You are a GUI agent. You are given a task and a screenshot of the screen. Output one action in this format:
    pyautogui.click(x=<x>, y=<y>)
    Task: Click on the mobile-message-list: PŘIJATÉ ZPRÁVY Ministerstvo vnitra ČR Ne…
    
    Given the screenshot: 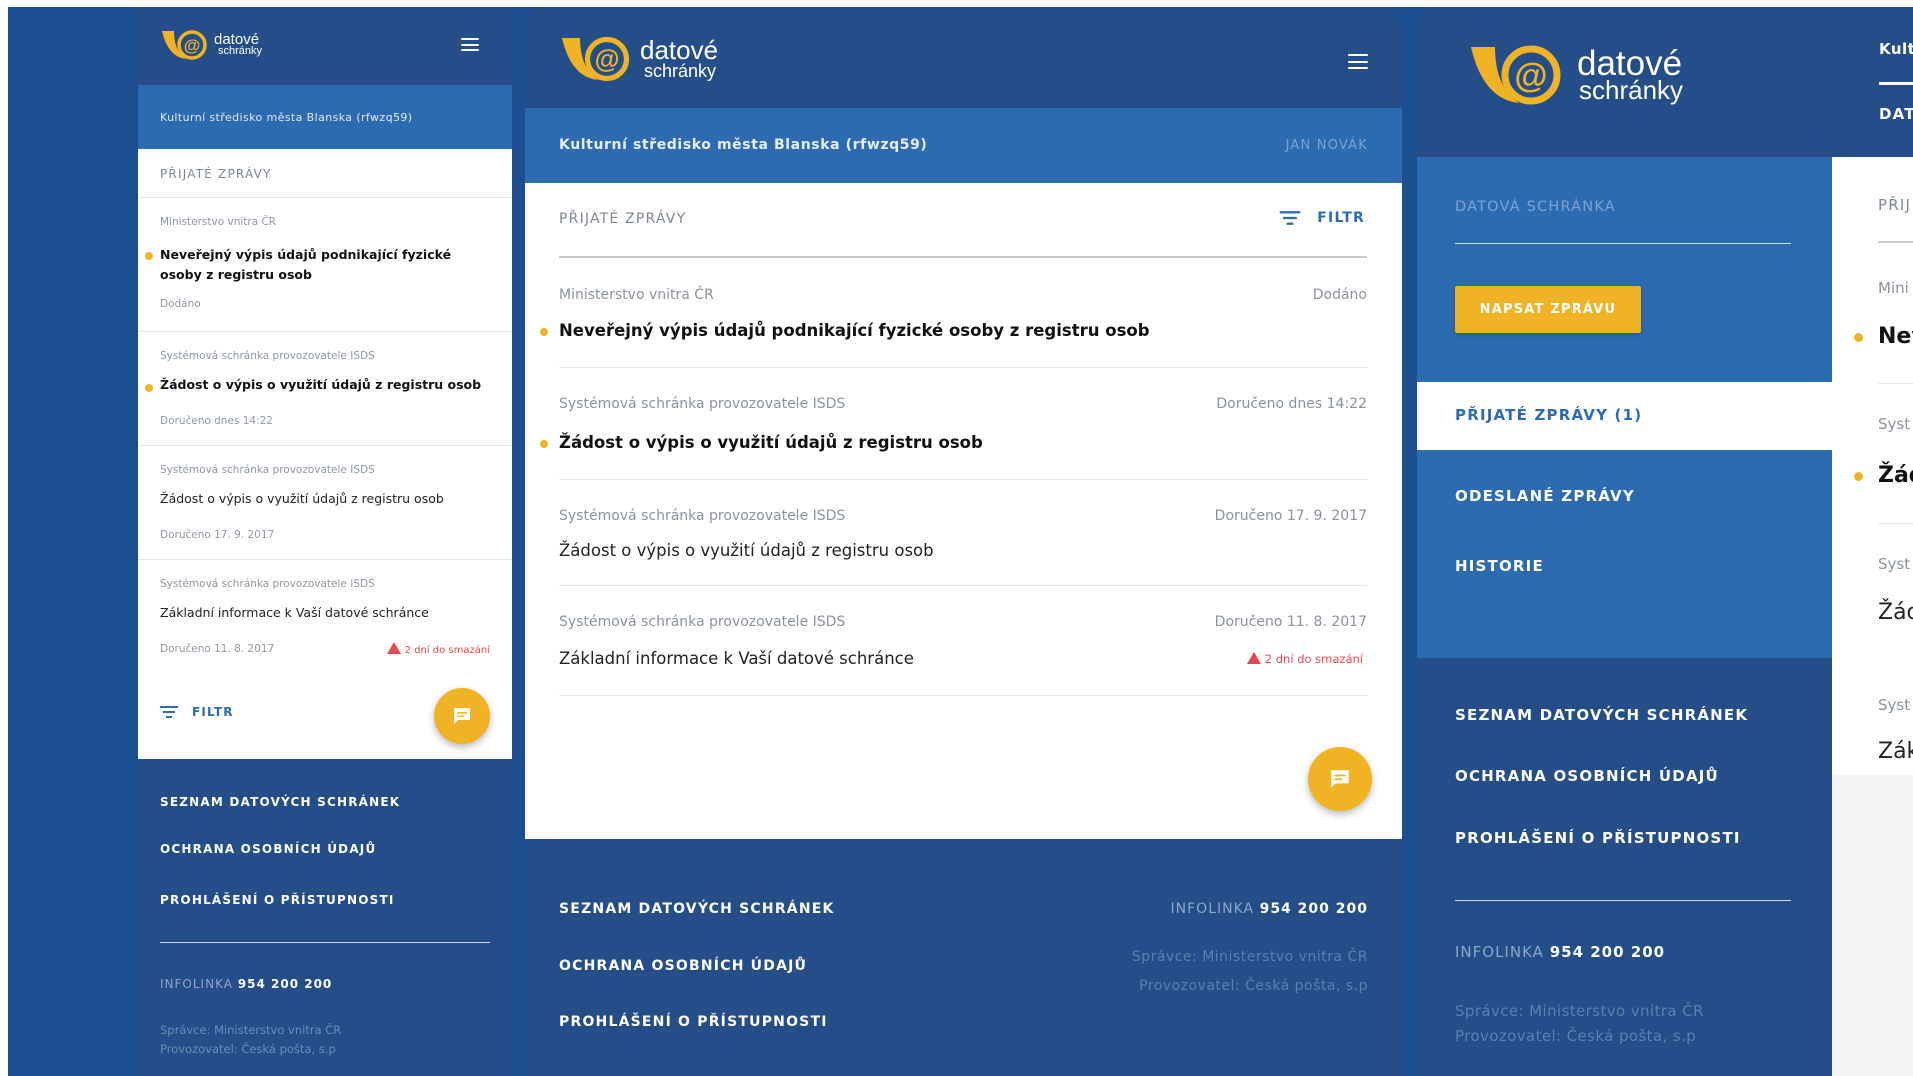 What is the action you would take?
    pyautogui.click(x=325, y=454)
    